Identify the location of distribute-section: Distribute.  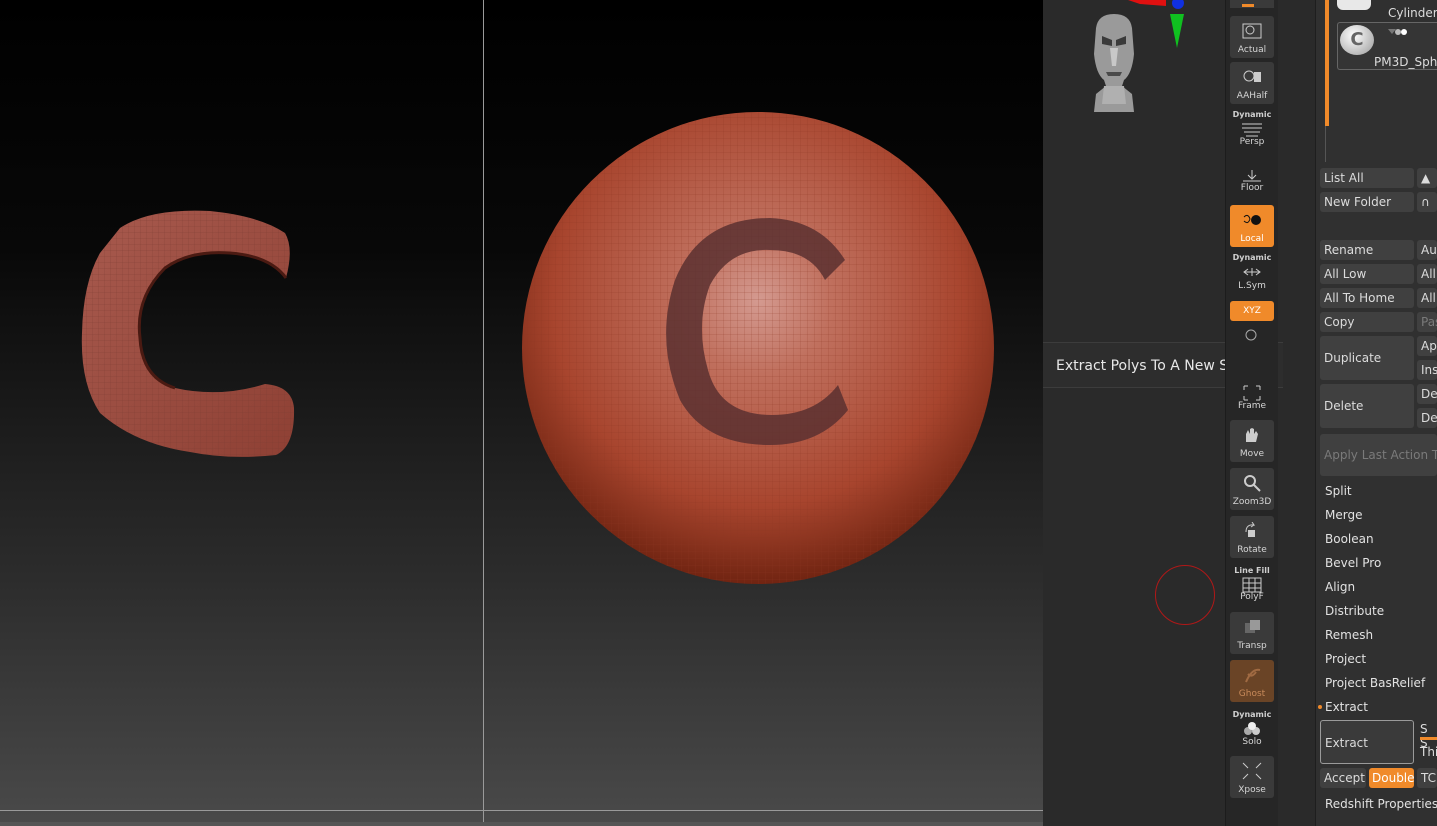
(1352, 611).